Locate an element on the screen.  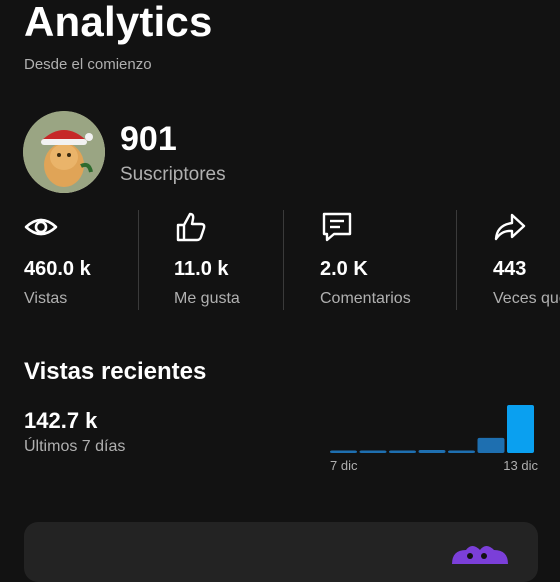
stat-value: 2.0 K is located at coordinates (344, 269).